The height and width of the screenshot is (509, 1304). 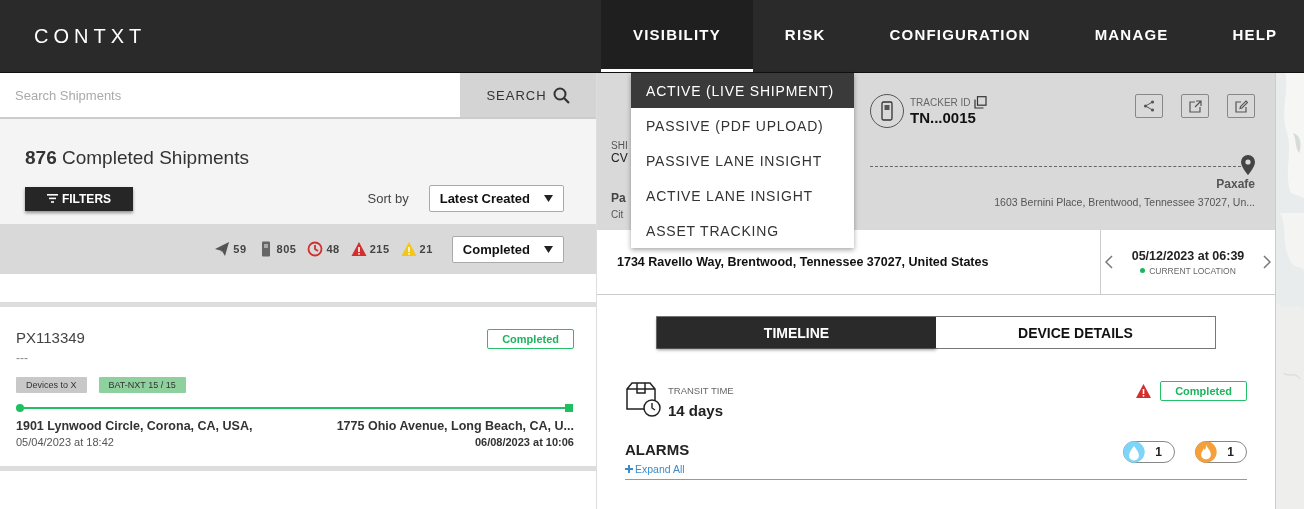 I want to click on current-location-label: CURRENT LOCATION, so click(x=1192, y=270).